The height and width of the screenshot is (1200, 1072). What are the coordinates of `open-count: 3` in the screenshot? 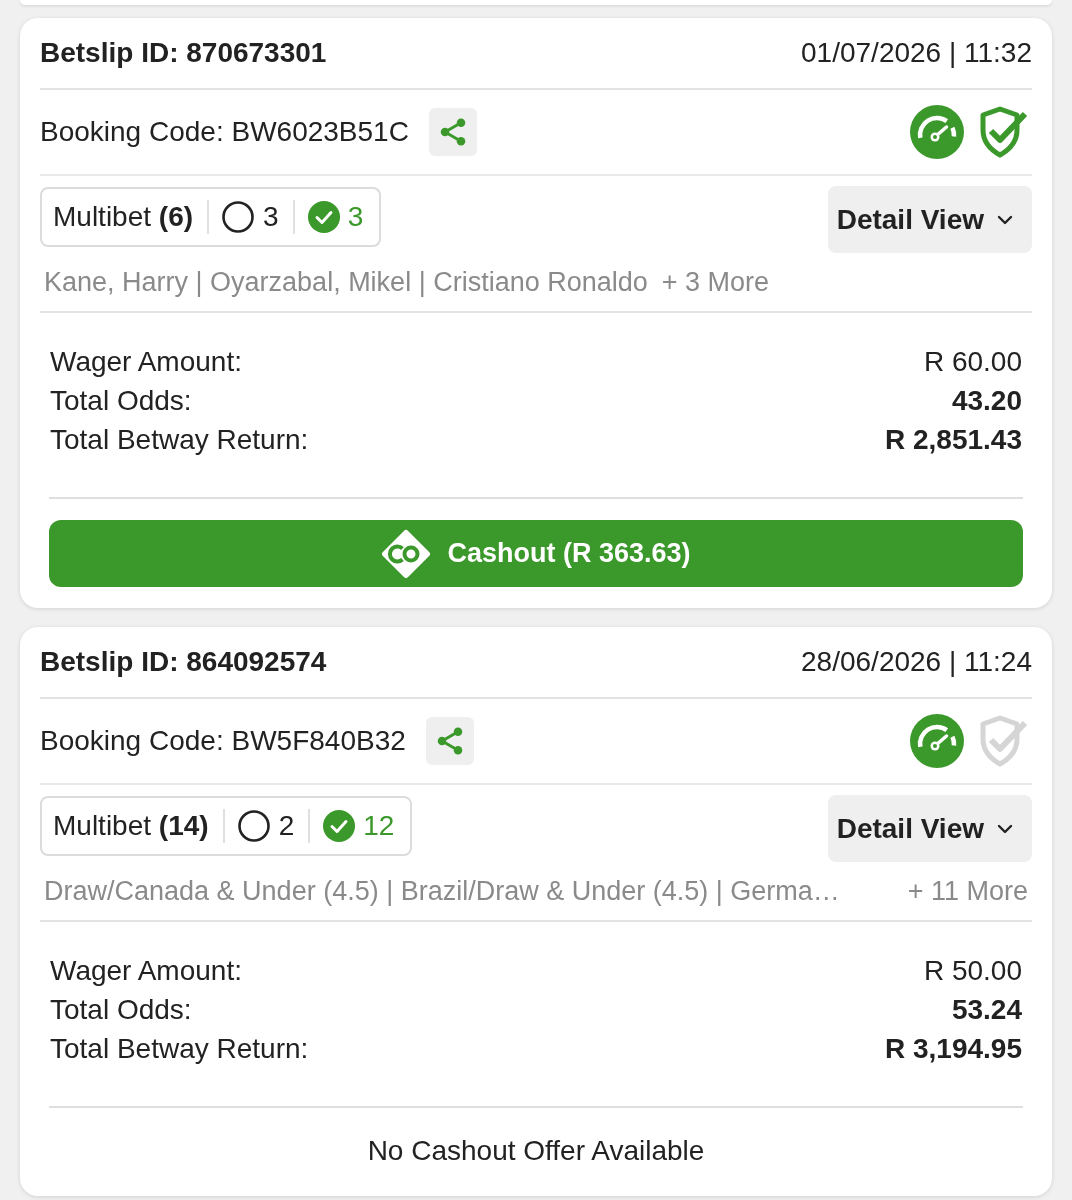 It's located at (271, 217).